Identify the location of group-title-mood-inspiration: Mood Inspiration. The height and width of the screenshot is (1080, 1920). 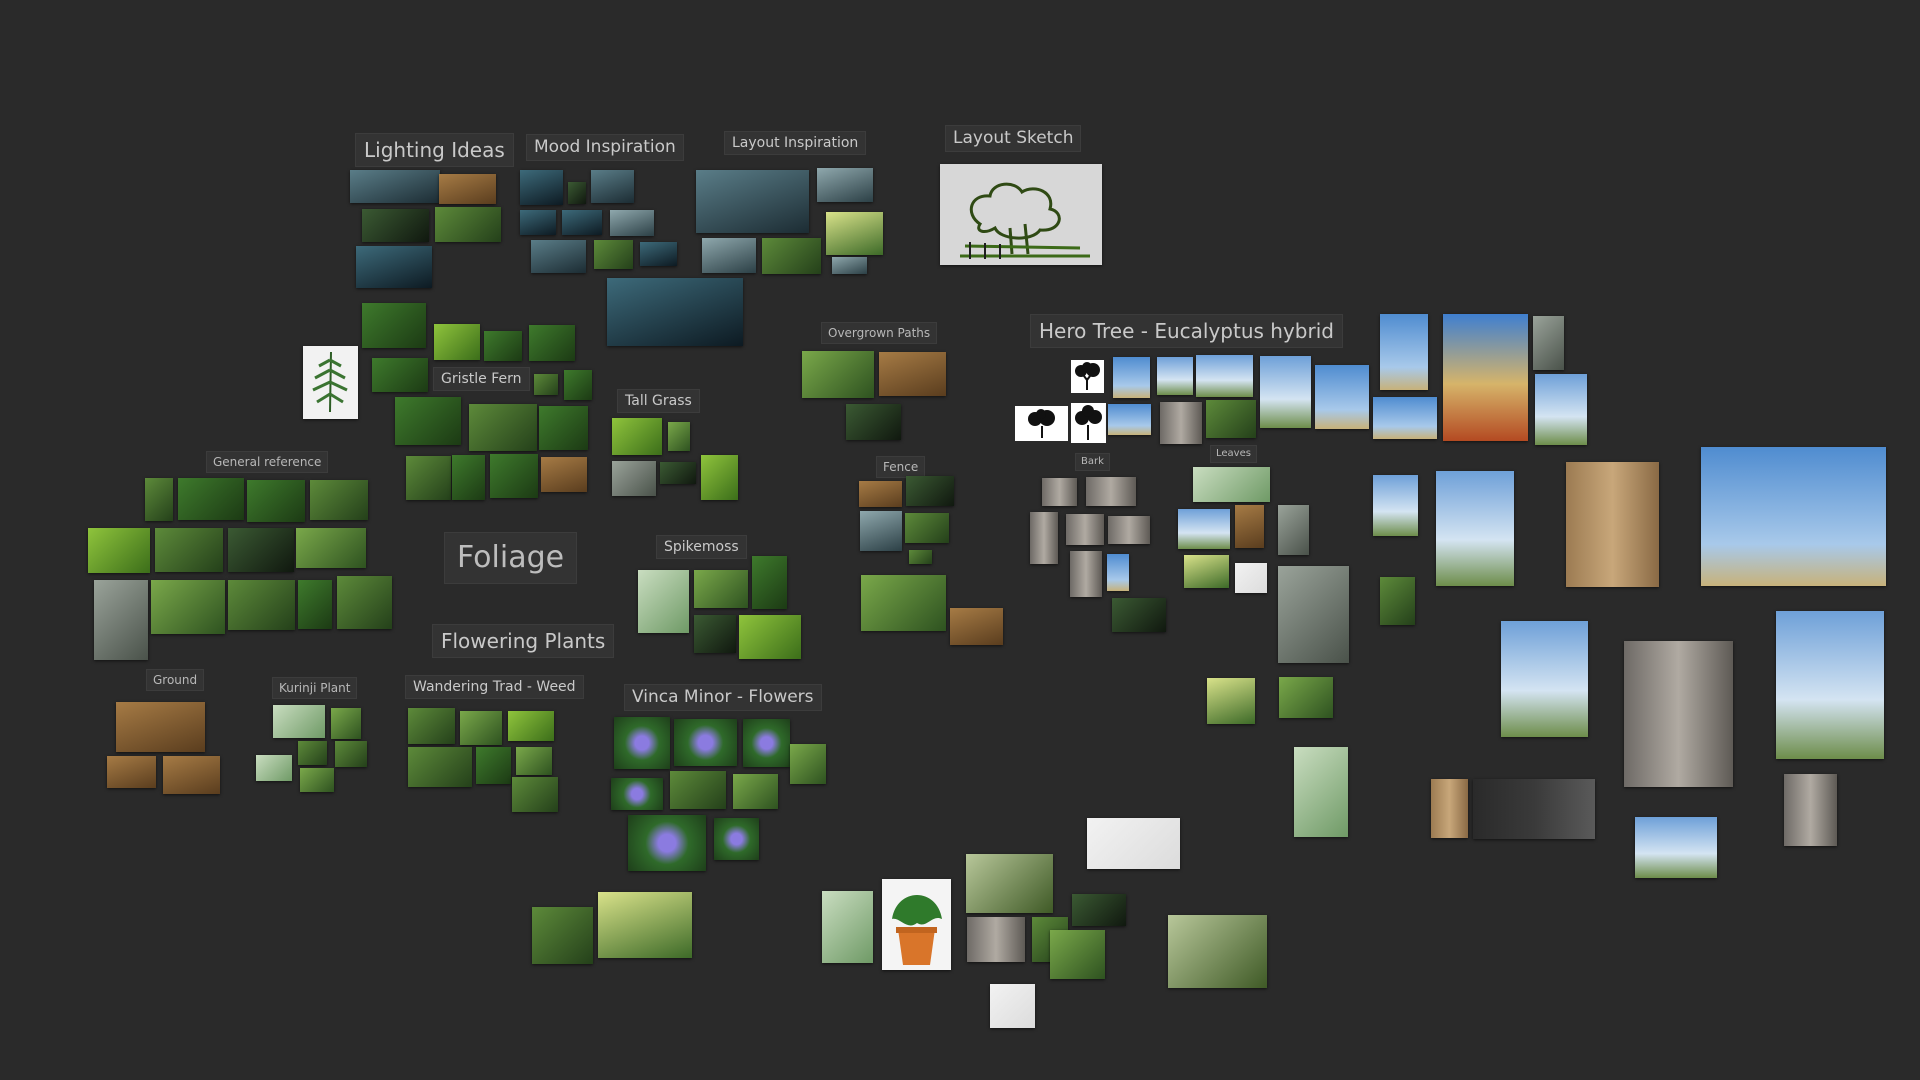
(605, 147).